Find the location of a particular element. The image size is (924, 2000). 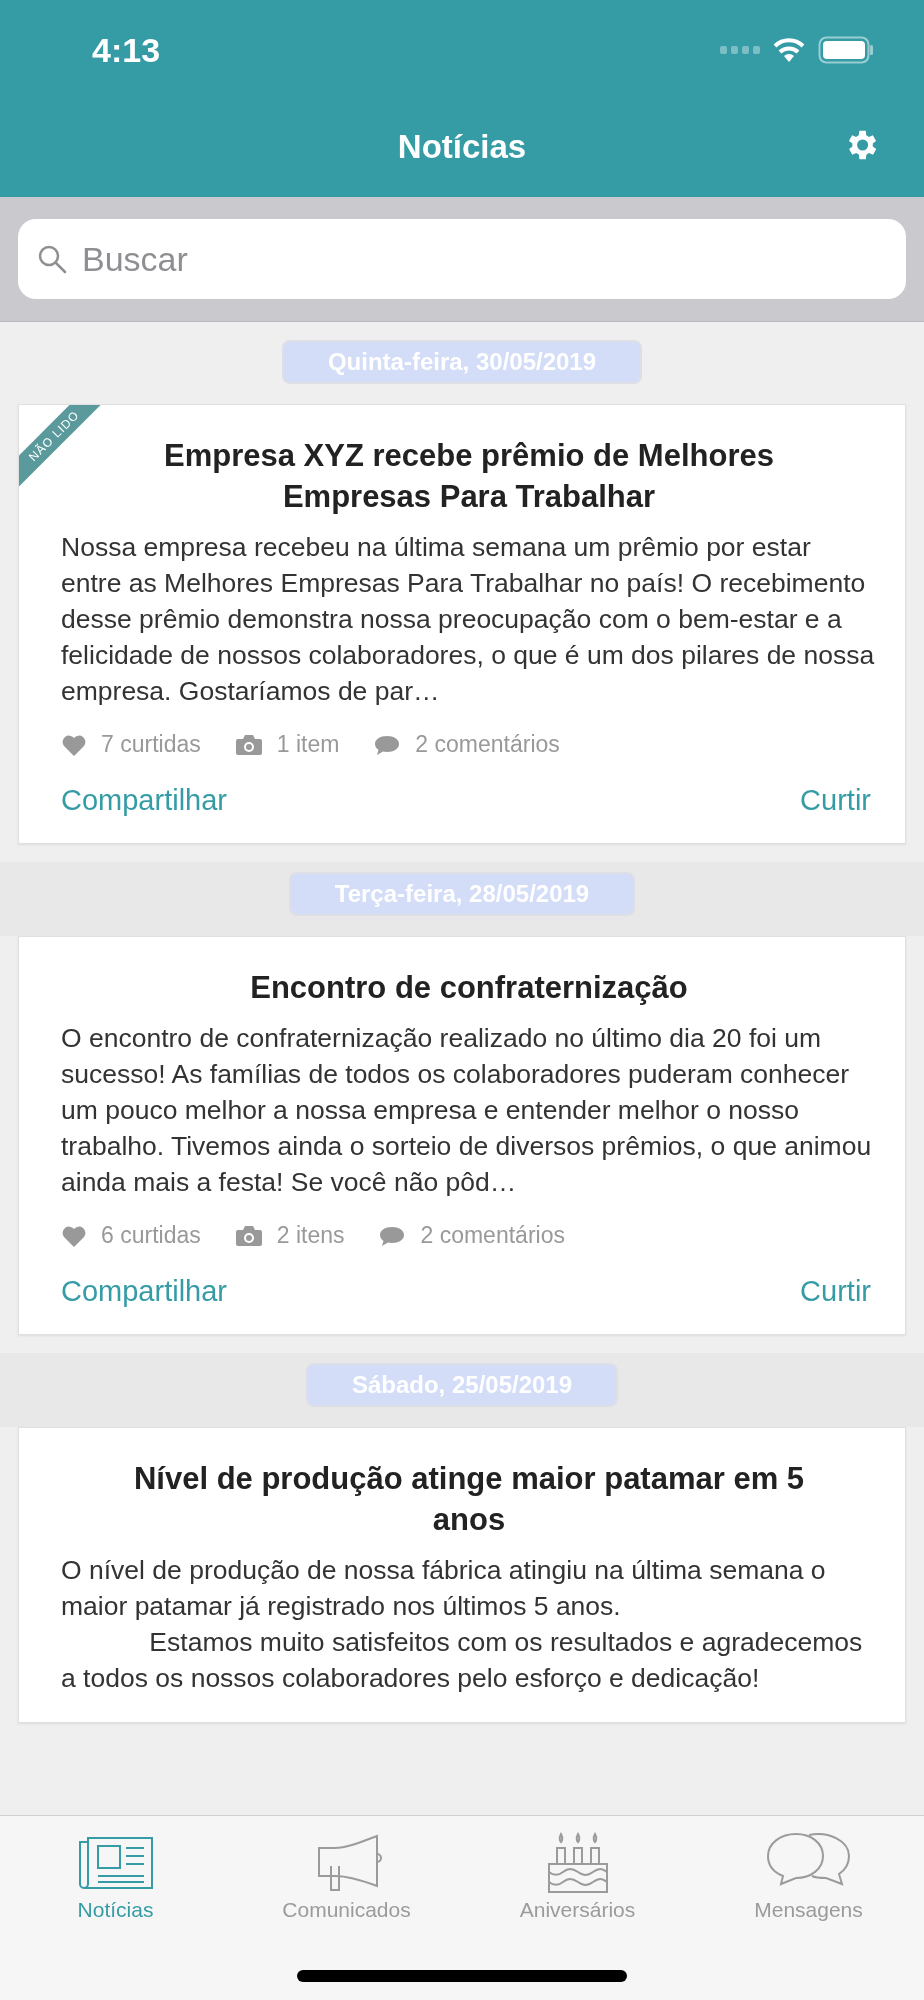

news-title: Encontro de confraternização is located at coordinates (469, 988).